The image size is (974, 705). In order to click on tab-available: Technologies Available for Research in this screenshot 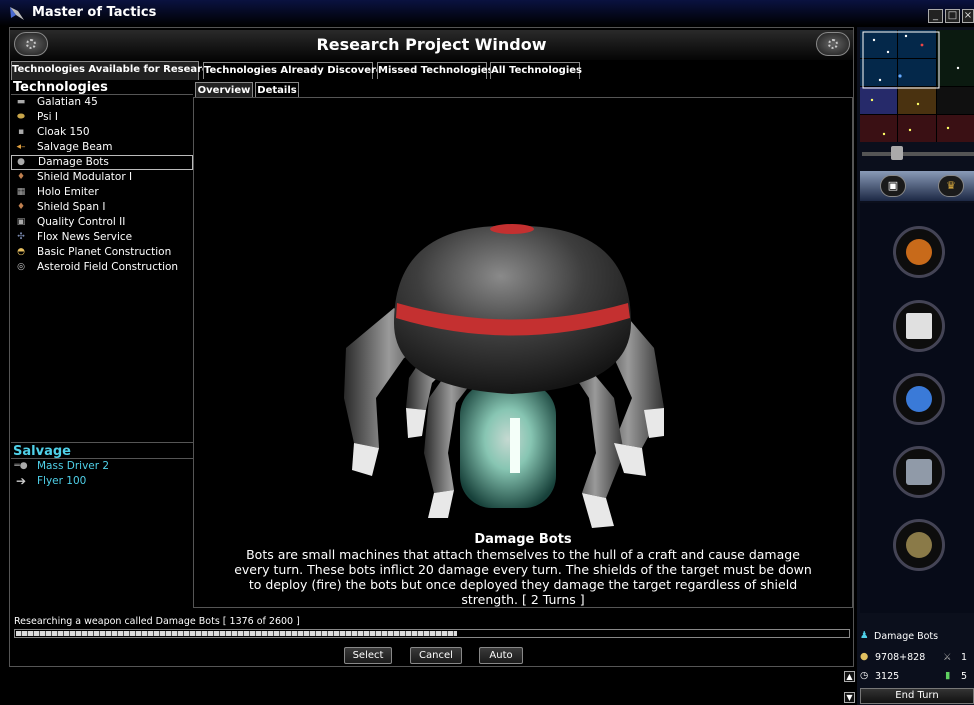, I will do `click(113, 70)`.